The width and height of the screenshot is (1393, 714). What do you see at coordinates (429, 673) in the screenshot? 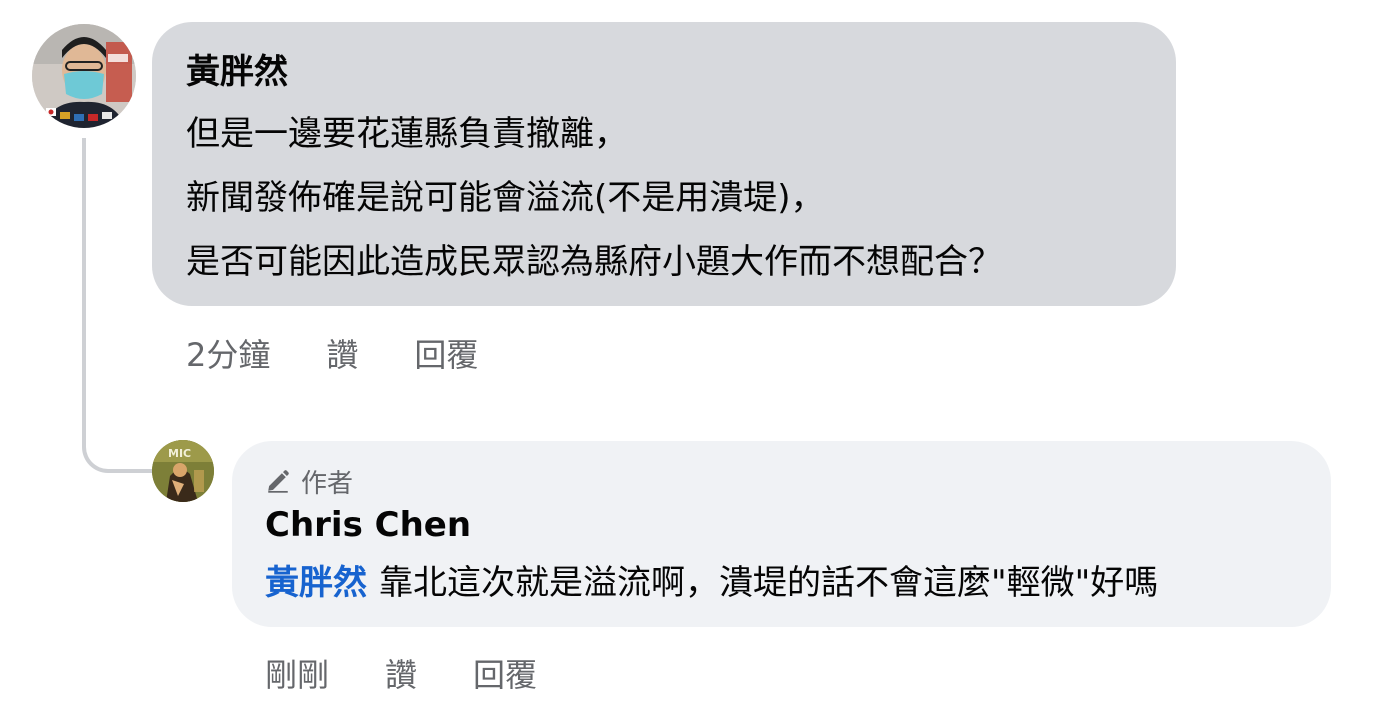
I see `reply-actions: 剛剛 讚 回覆` at bounding box center [429, 673].